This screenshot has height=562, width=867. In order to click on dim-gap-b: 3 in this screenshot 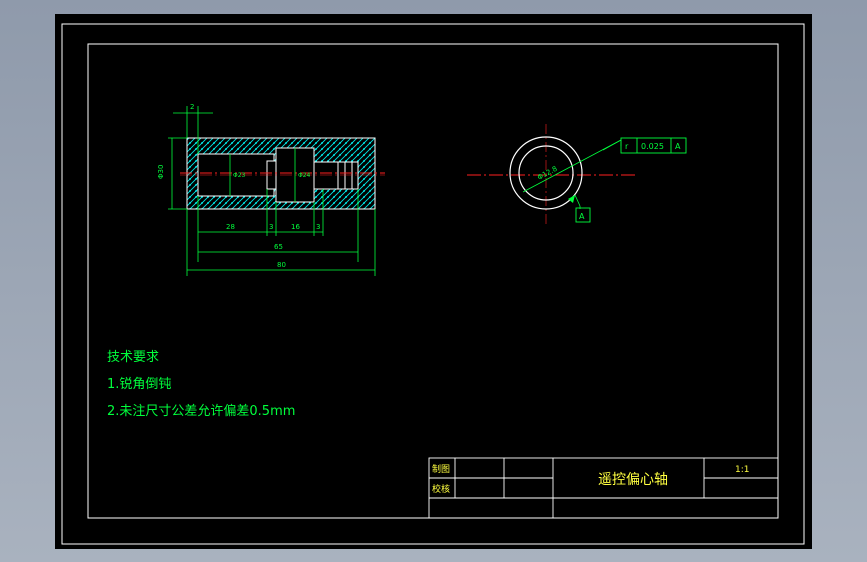, I will do `click(318, 227)`.